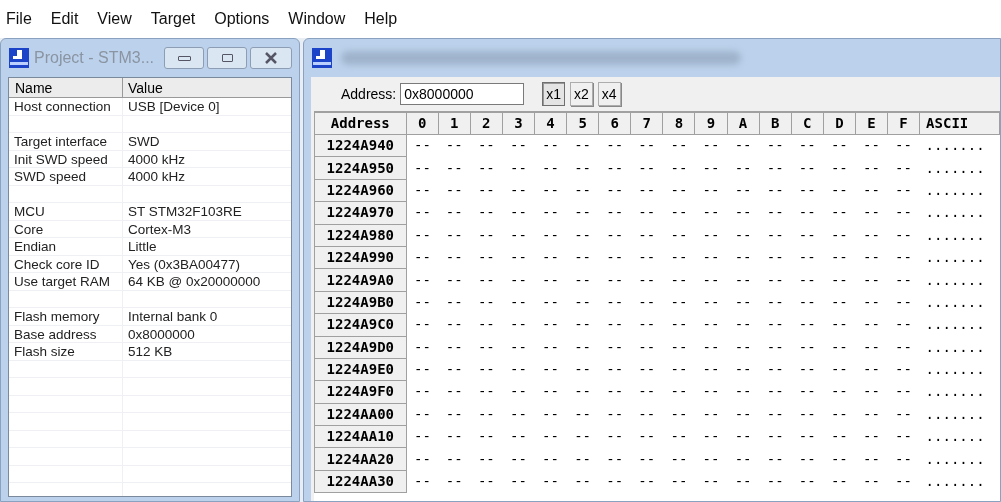 This screenshot has width=1001, height=502. What do you see at coordinates (360, 436) in the screenshot?
I see `row-address: 1224AA10` at bounding box center [360, 436].